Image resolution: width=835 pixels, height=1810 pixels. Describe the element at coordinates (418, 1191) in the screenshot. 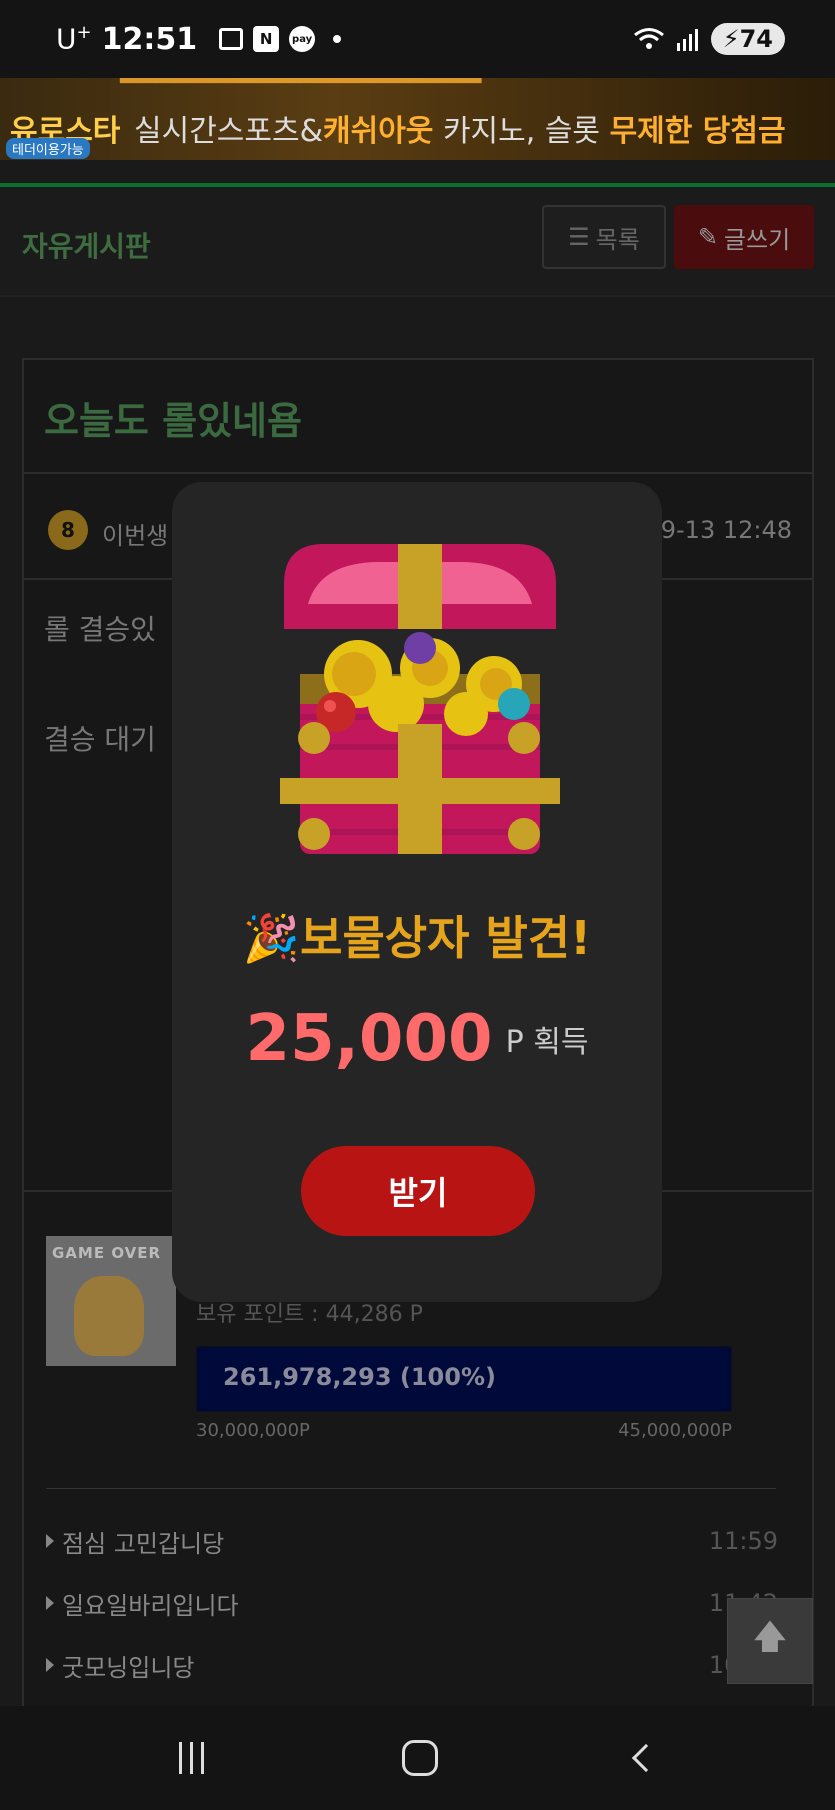

I see `claim-button: 받기` at that location.